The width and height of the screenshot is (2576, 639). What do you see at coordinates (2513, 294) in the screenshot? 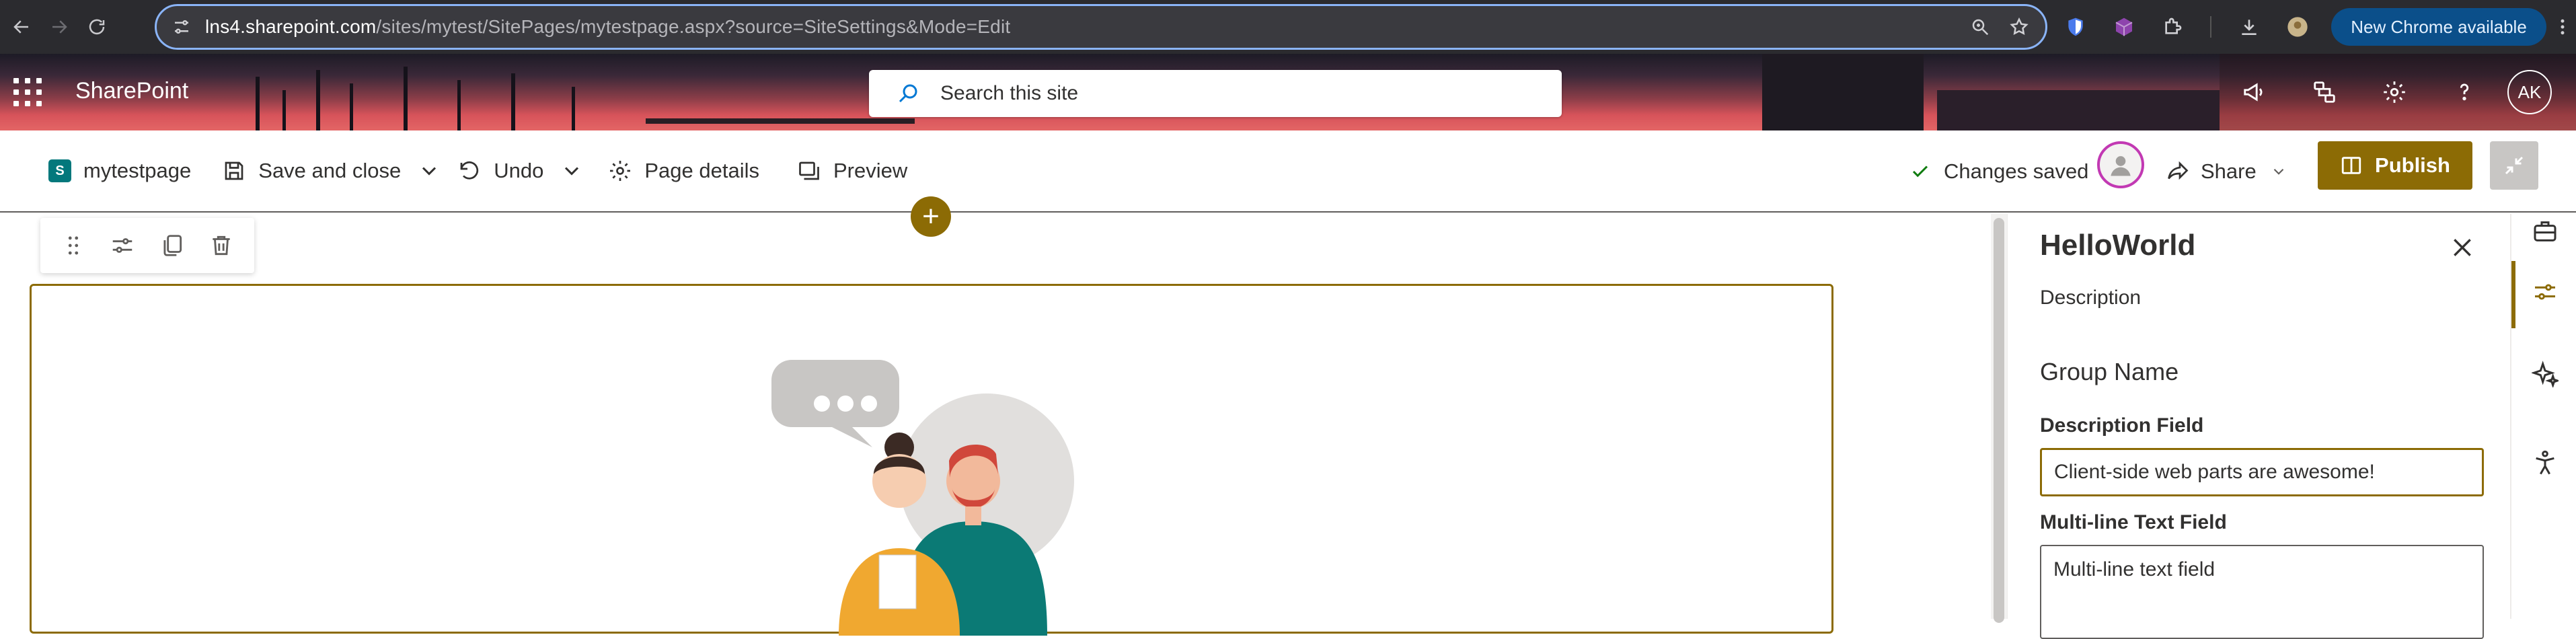
I see `active-tab-indicator` at bounding box center [2513, 294].